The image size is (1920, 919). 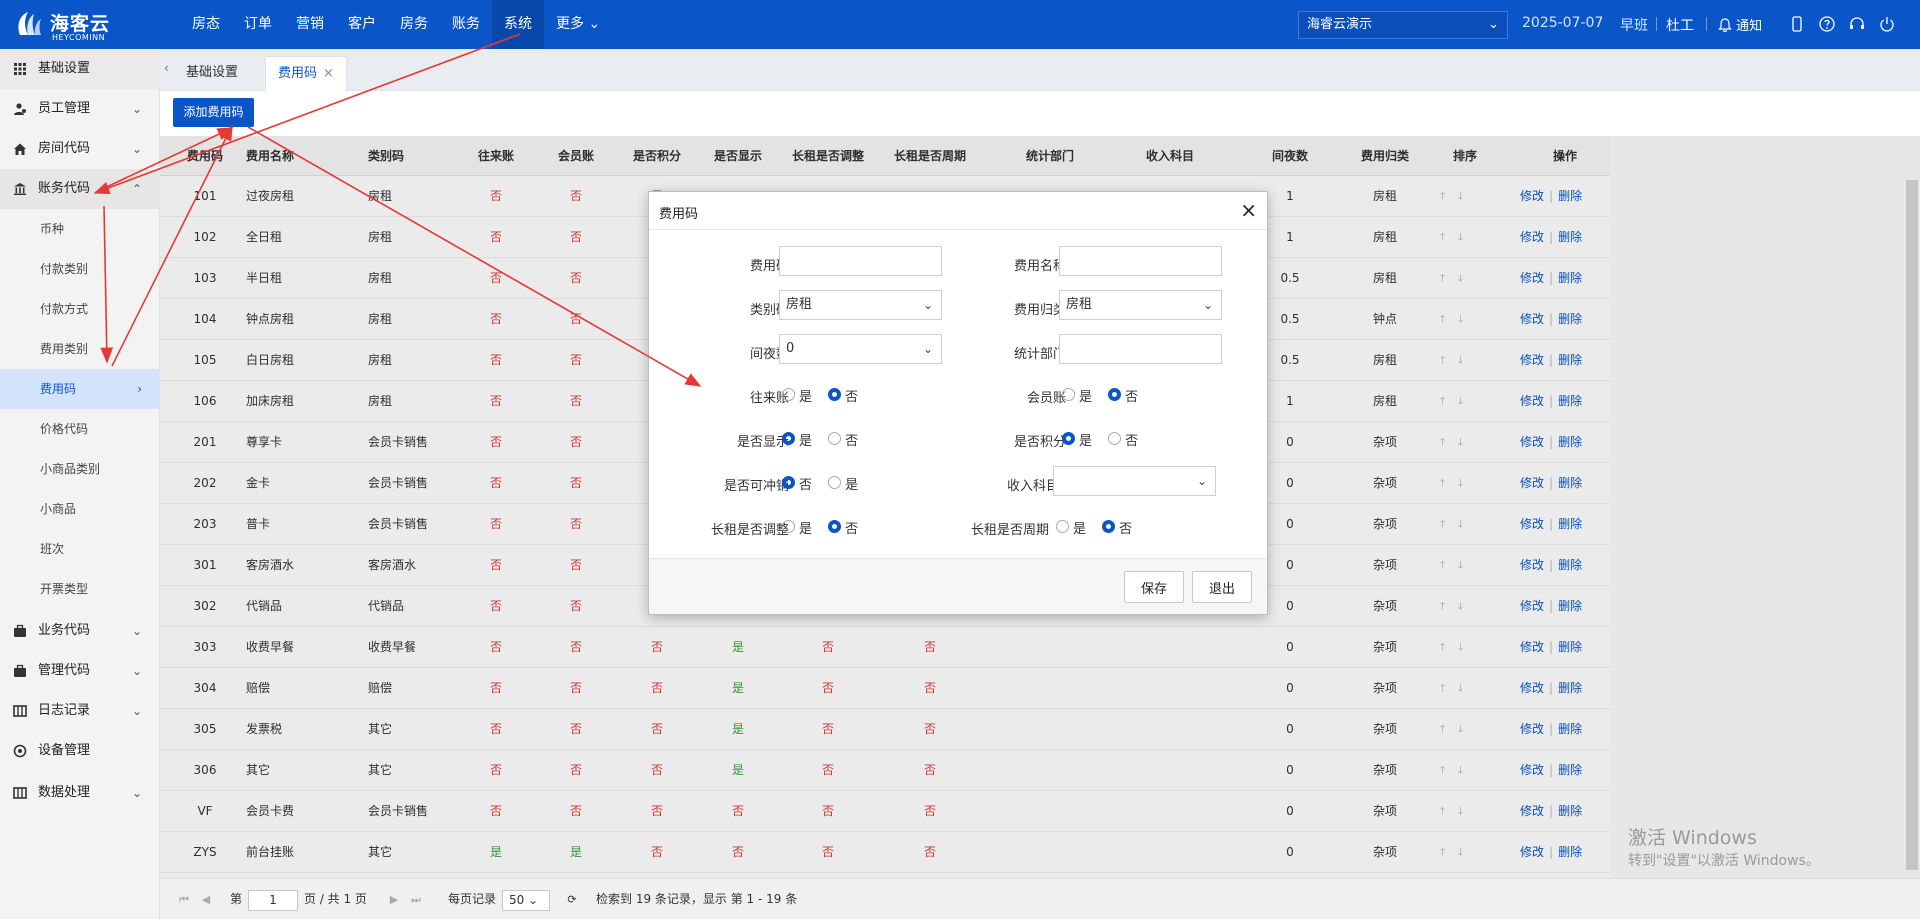 I want to click on sidebar-item-basic-settings: 基础设置, so click(x=80, y=69).